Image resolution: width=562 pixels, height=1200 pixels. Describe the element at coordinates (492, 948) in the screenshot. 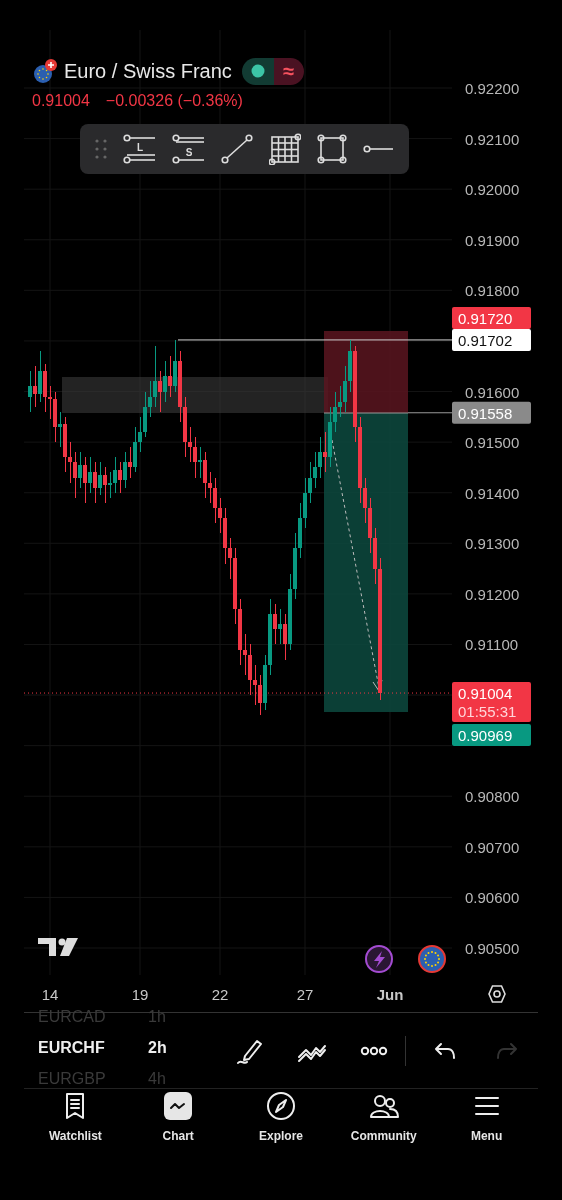

I see `price-axis-label: 0.90500` at that location.